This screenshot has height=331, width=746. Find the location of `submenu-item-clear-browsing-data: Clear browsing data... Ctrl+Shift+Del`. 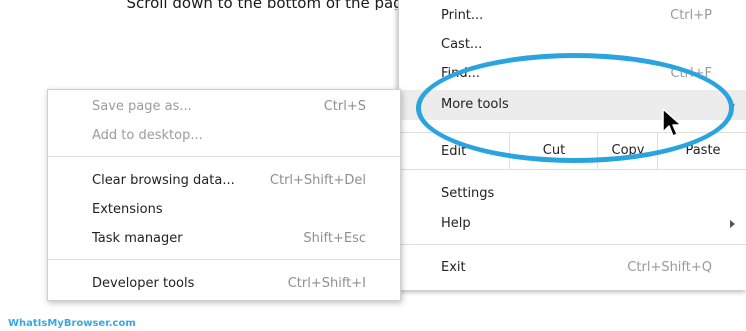

submenu-item-clear-browsing-data: Clear browsing data... Ctrl+Shift+Del is located at coordinates (224, 181).